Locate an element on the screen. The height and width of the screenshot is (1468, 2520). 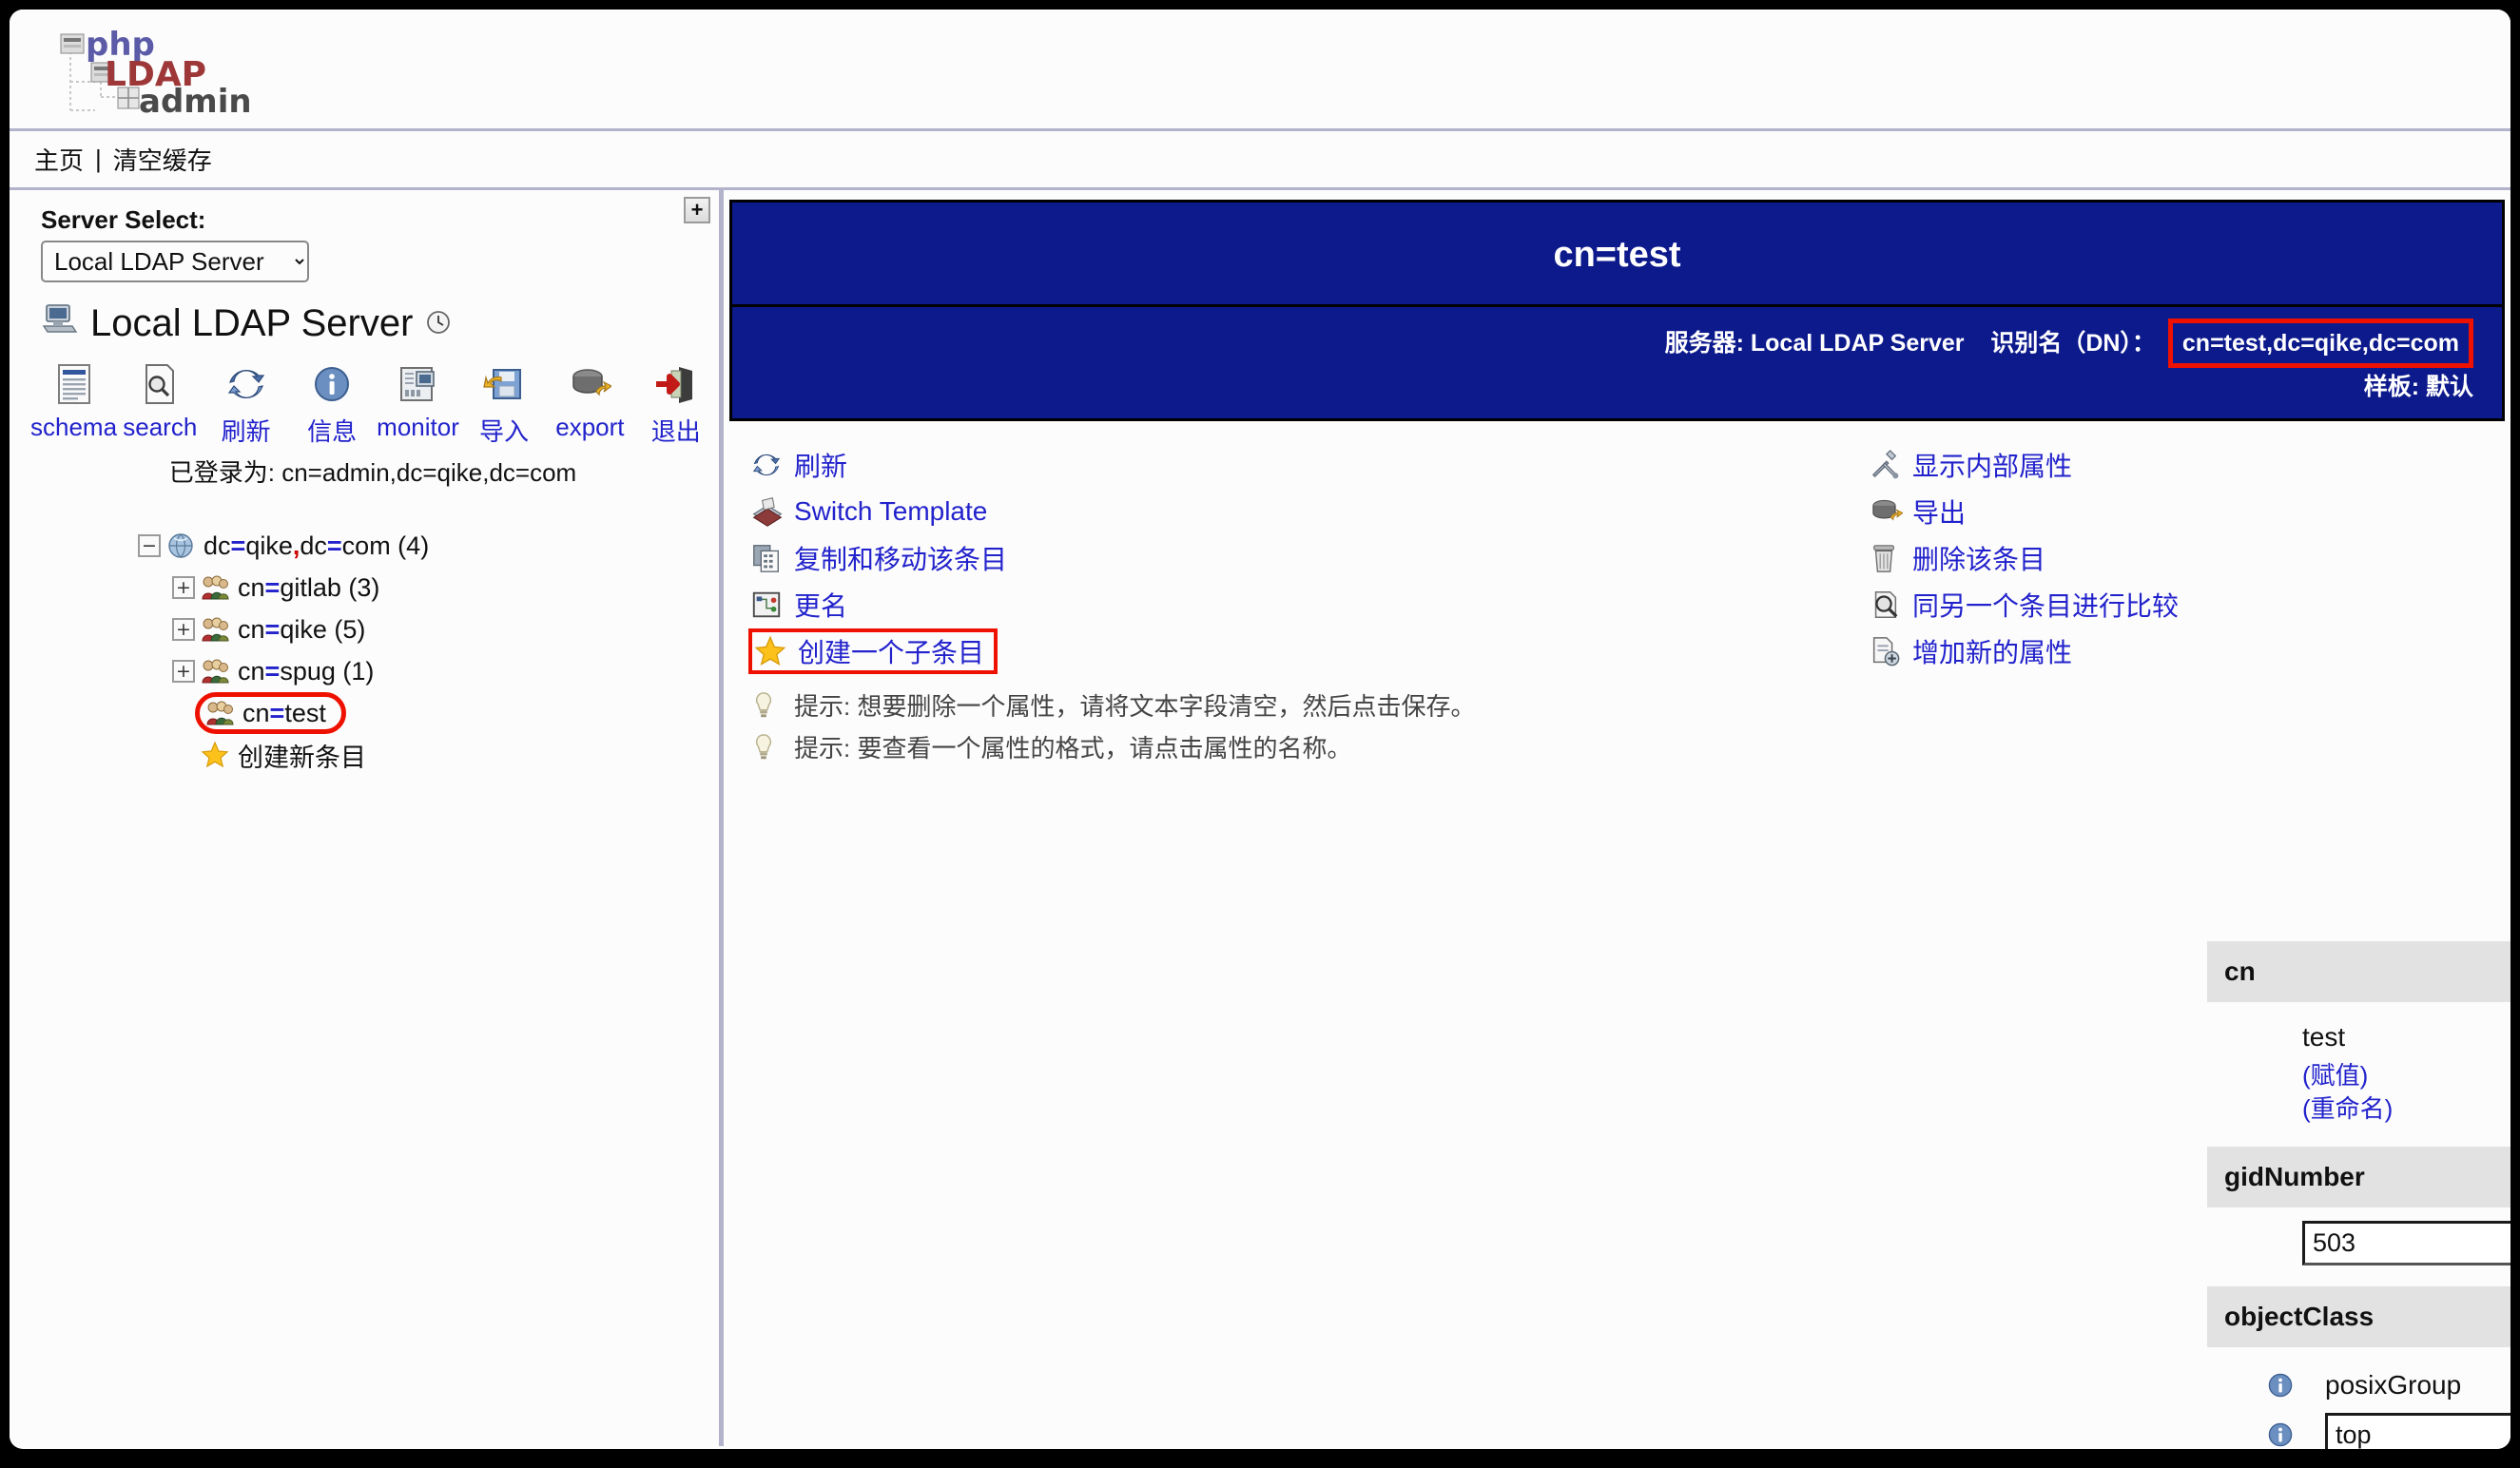
toolbar-item-refresh: 刷新 is located at coordinates (245, 402).